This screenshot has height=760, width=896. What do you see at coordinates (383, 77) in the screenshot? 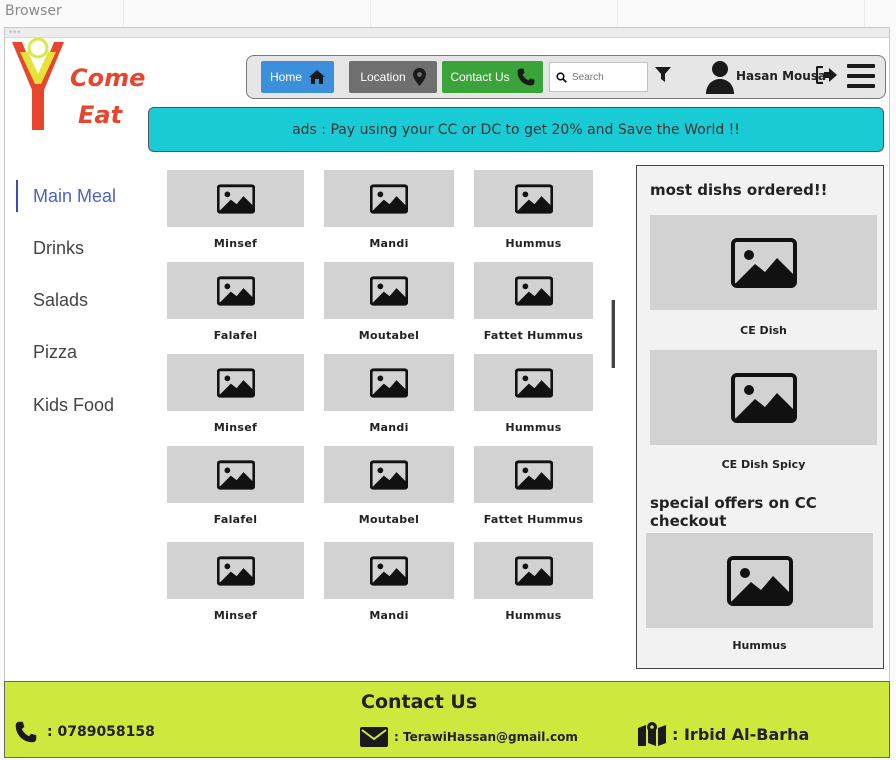
I see `location-button-label: Location` at bounding box center [383, 77].